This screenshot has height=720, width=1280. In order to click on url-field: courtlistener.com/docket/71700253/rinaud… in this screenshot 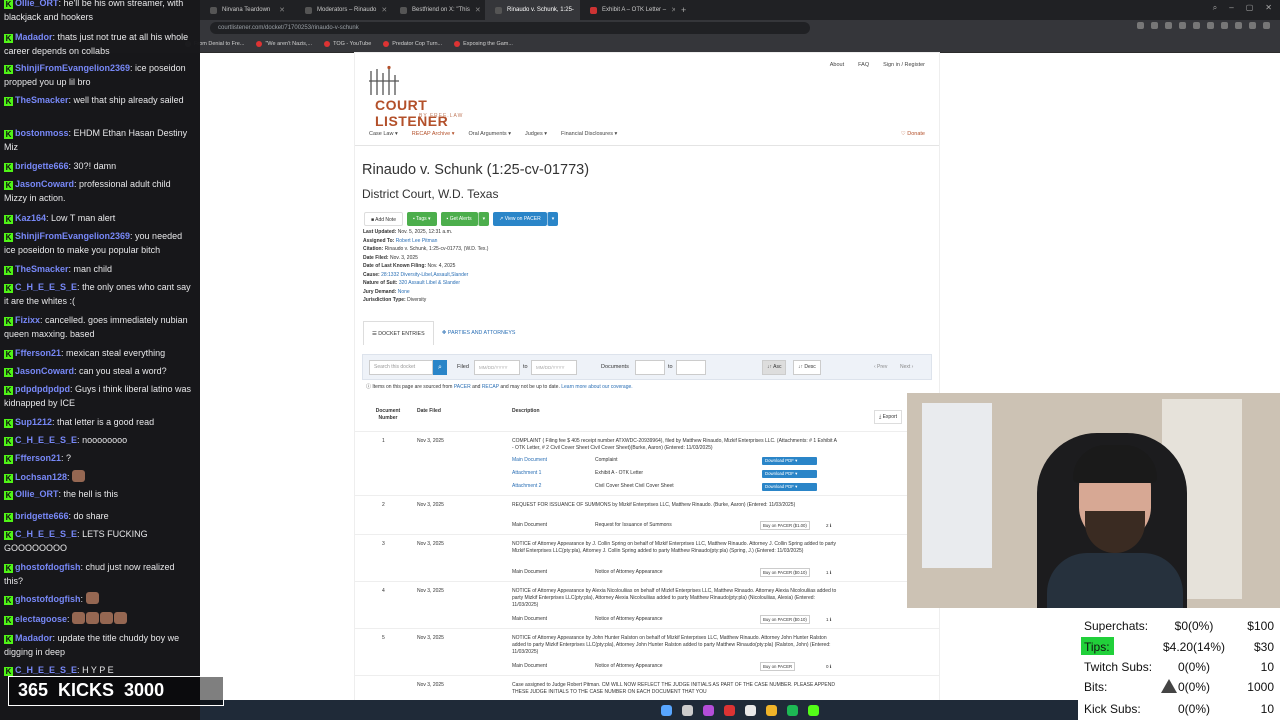, I will do `click(510, 28)`.